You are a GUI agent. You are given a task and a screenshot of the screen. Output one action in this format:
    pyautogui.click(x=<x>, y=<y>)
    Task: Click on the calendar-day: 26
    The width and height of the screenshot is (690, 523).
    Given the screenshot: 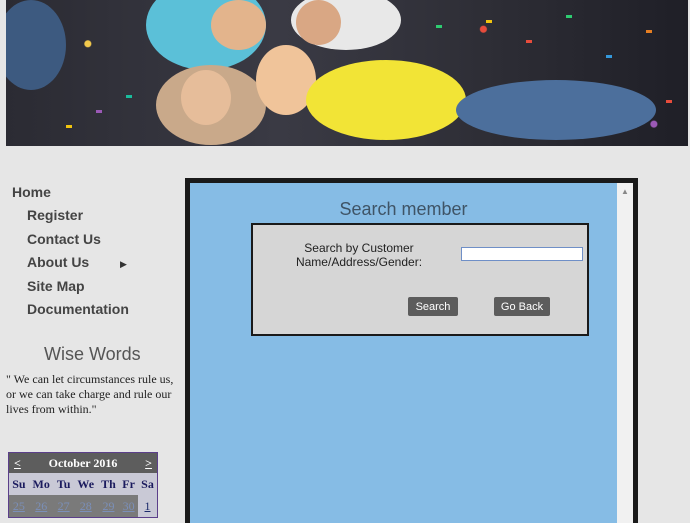 What is the action you would take?
    pyautogui.click(x=41, y=506)
    